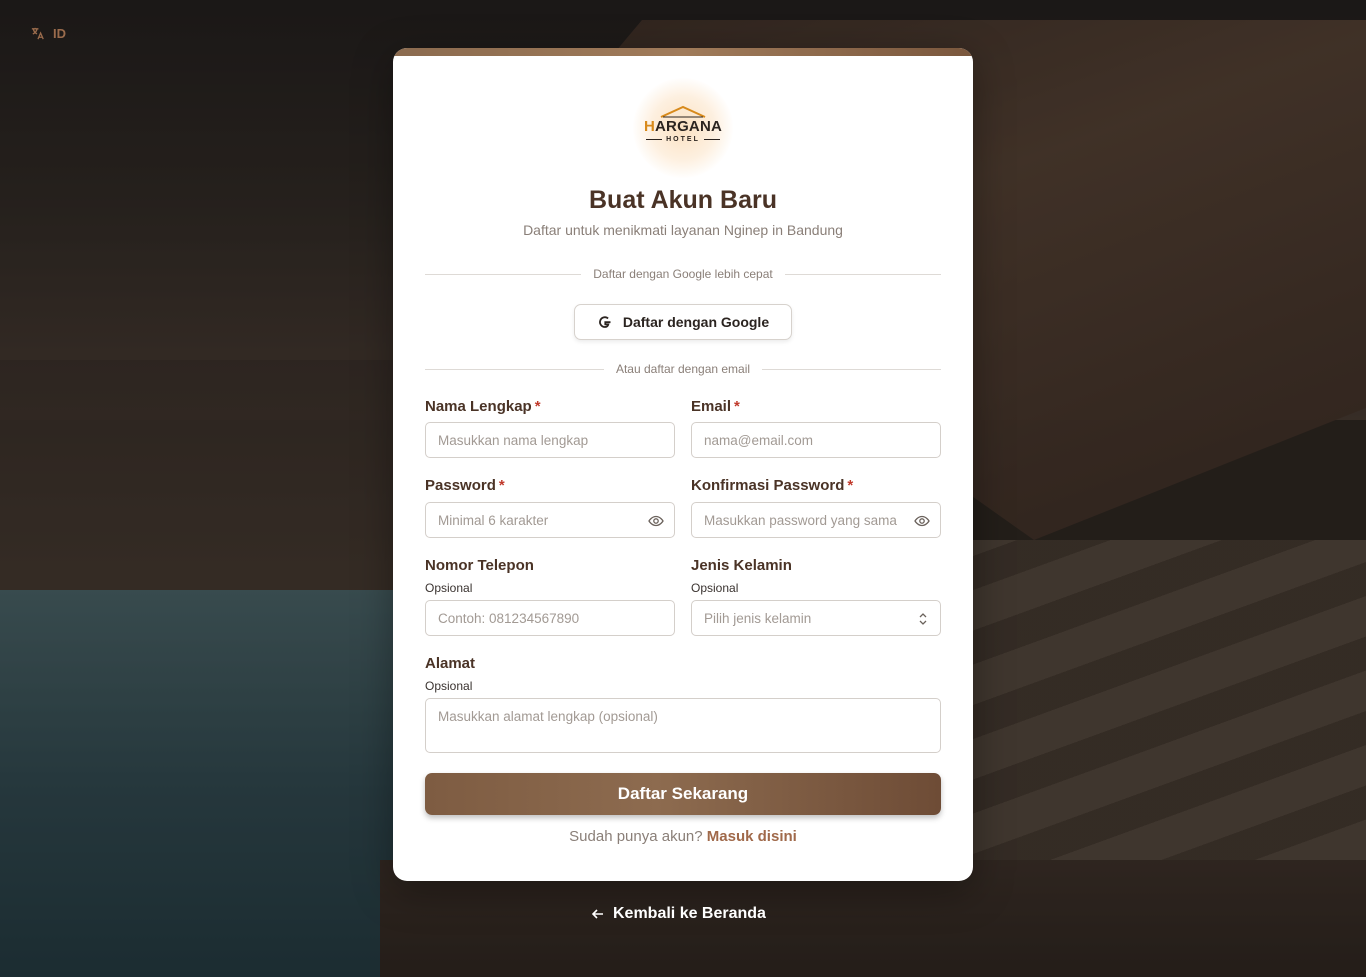 Image resolution: width=1366 pixels, height=977 pixels. I want to click on email-divider-text: Atau daftar dengan email, so click(683, 369).